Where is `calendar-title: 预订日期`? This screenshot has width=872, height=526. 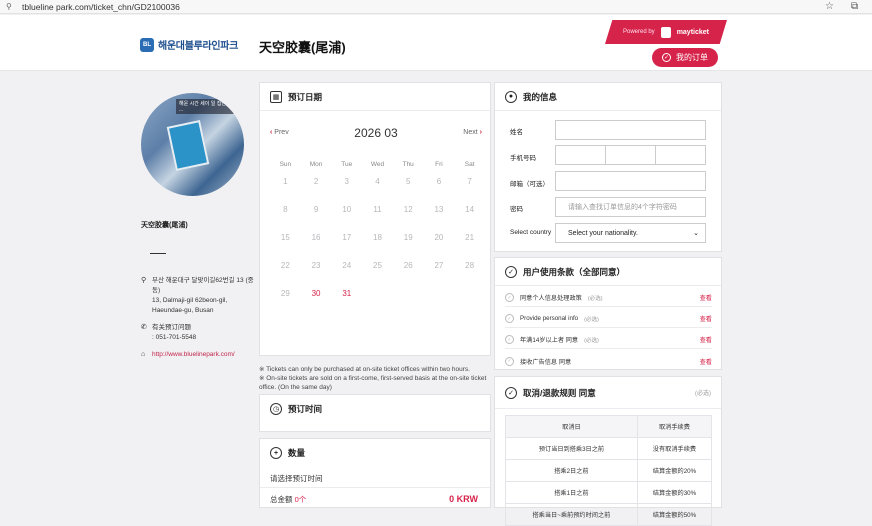 calendar-title: 预订日期 is located at coordinates (305, 96).